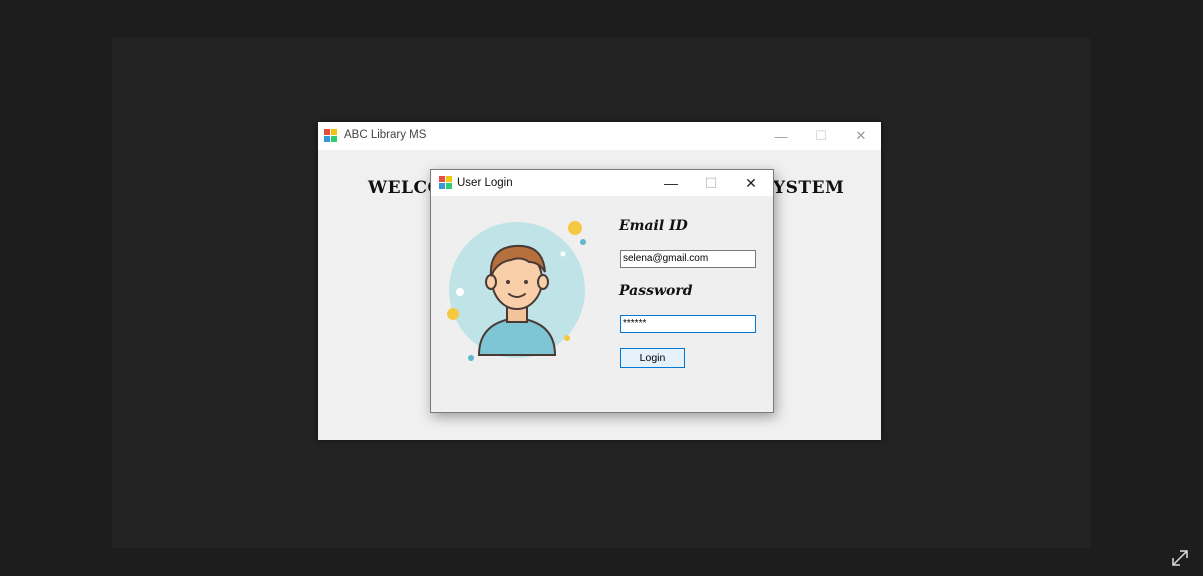 The image size is (1203, 576). Describe the element at coordinates (656, 291) in the screenshot. I see `password-label: Password` at that location.